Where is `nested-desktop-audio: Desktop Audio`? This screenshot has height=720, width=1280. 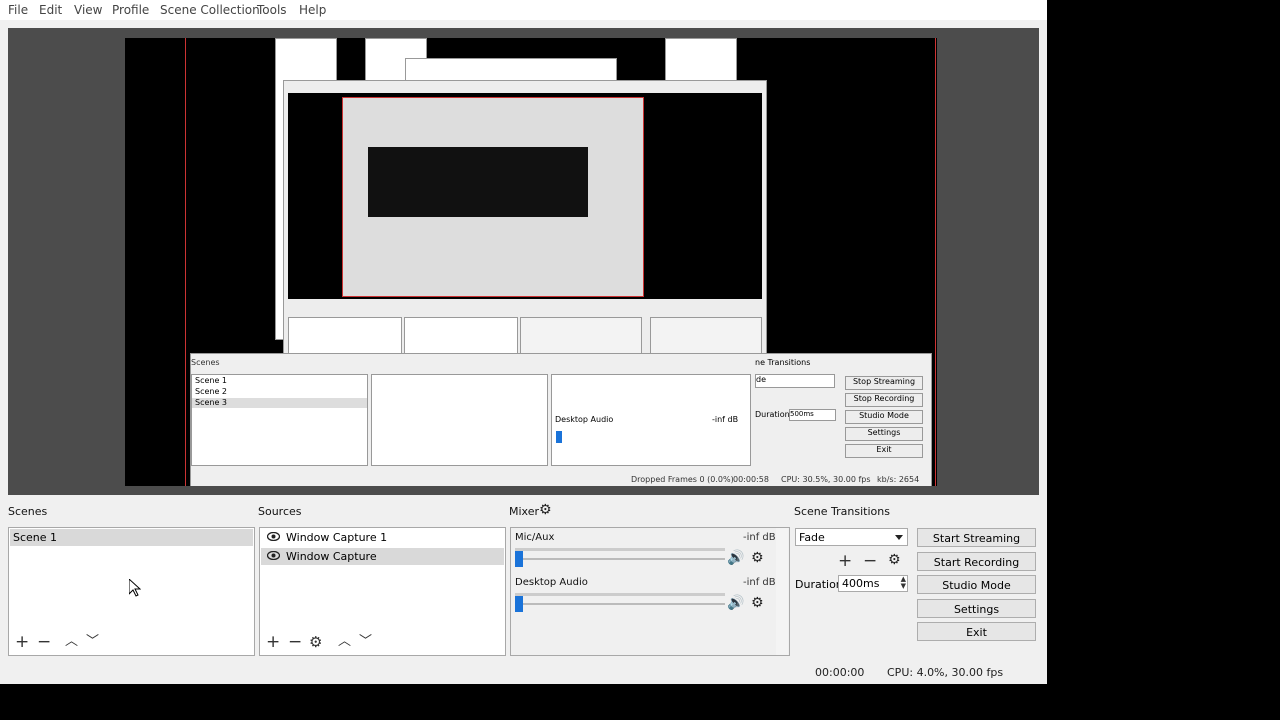
nested-desktop-audio: Desktop Audio is located at coordinates (584, 419).